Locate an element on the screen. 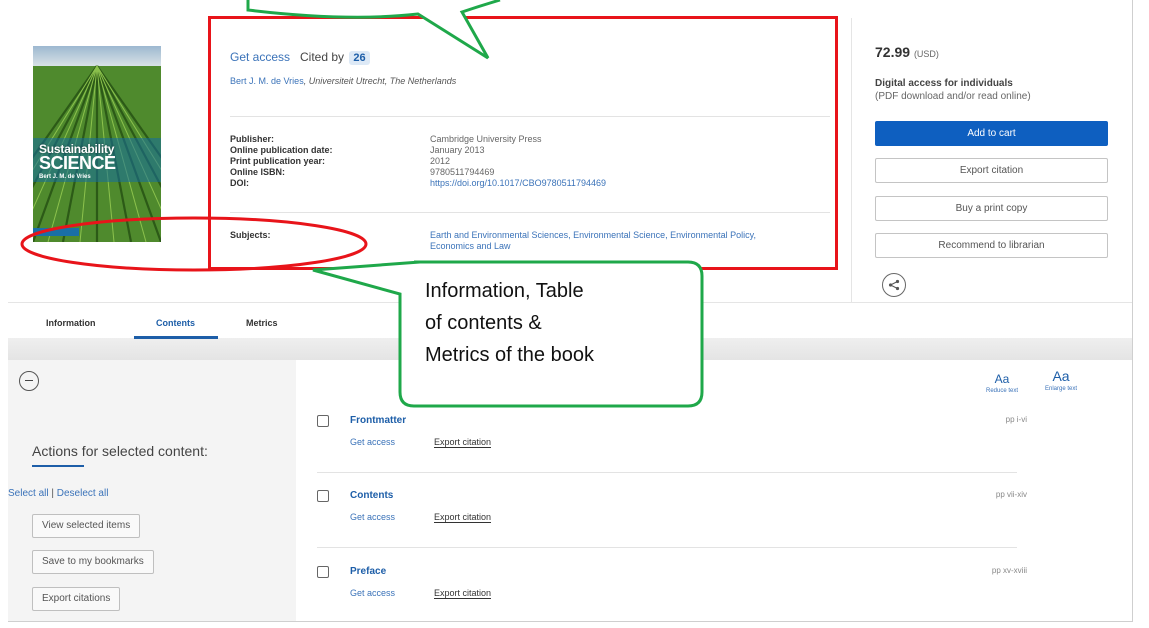 The height and width of the screenshot is (628, 1149). enlarge-text-control: Aa Enlarge text is located at coordinates (1061, 380).